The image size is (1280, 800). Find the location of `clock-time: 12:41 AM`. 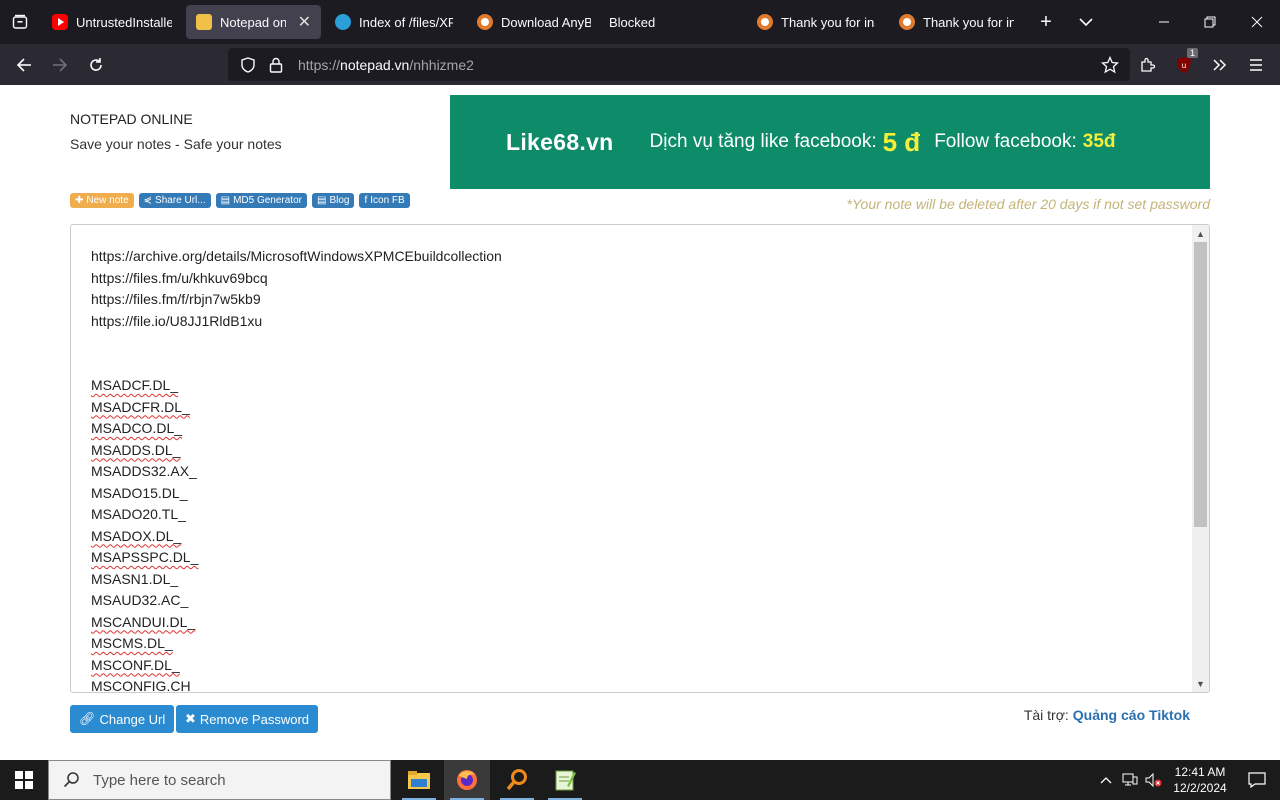

clock-time: 12:41 AM is located at coordinates (1200, 772).